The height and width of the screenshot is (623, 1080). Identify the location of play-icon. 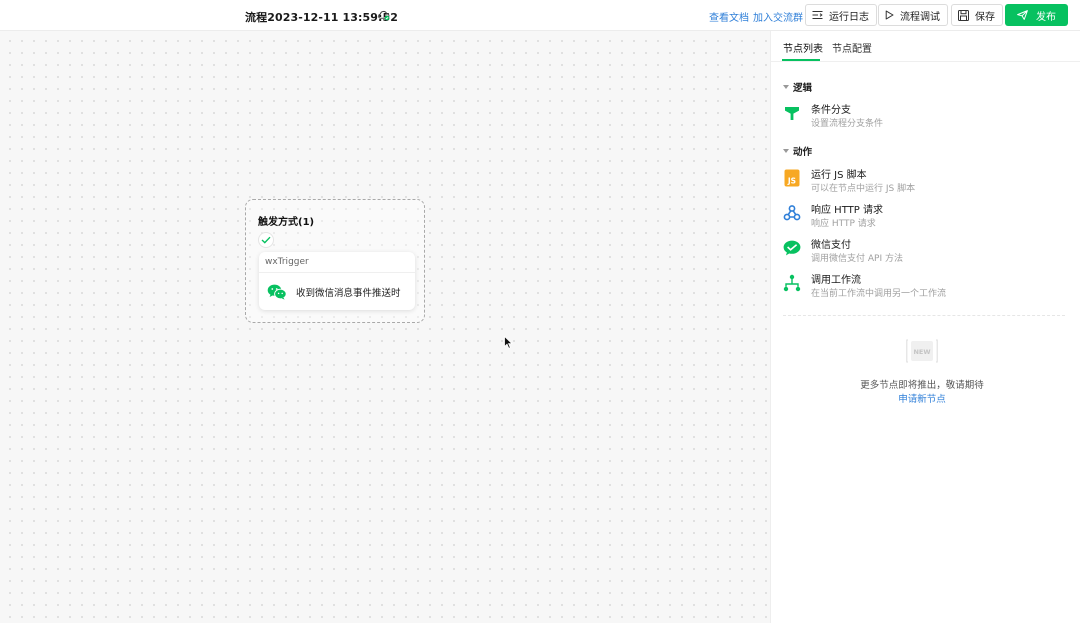
(889, 15).